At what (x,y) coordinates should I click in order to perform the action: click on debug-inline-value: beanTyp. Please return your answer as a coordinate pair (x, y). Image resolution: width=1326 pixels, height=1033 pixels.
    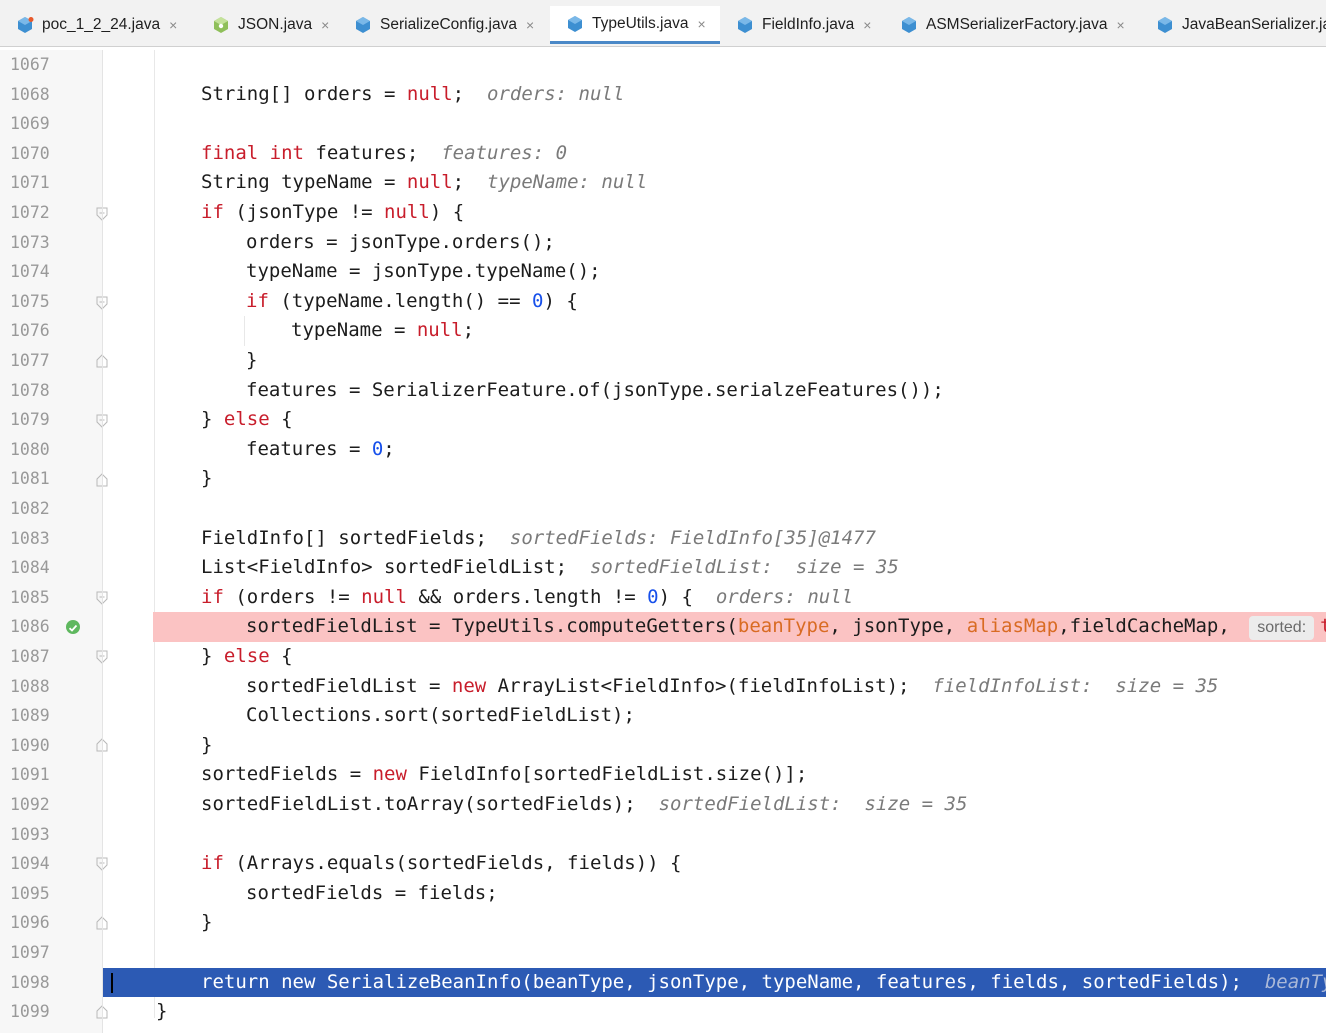
    Looking at the image, I should click on (1295, 981).